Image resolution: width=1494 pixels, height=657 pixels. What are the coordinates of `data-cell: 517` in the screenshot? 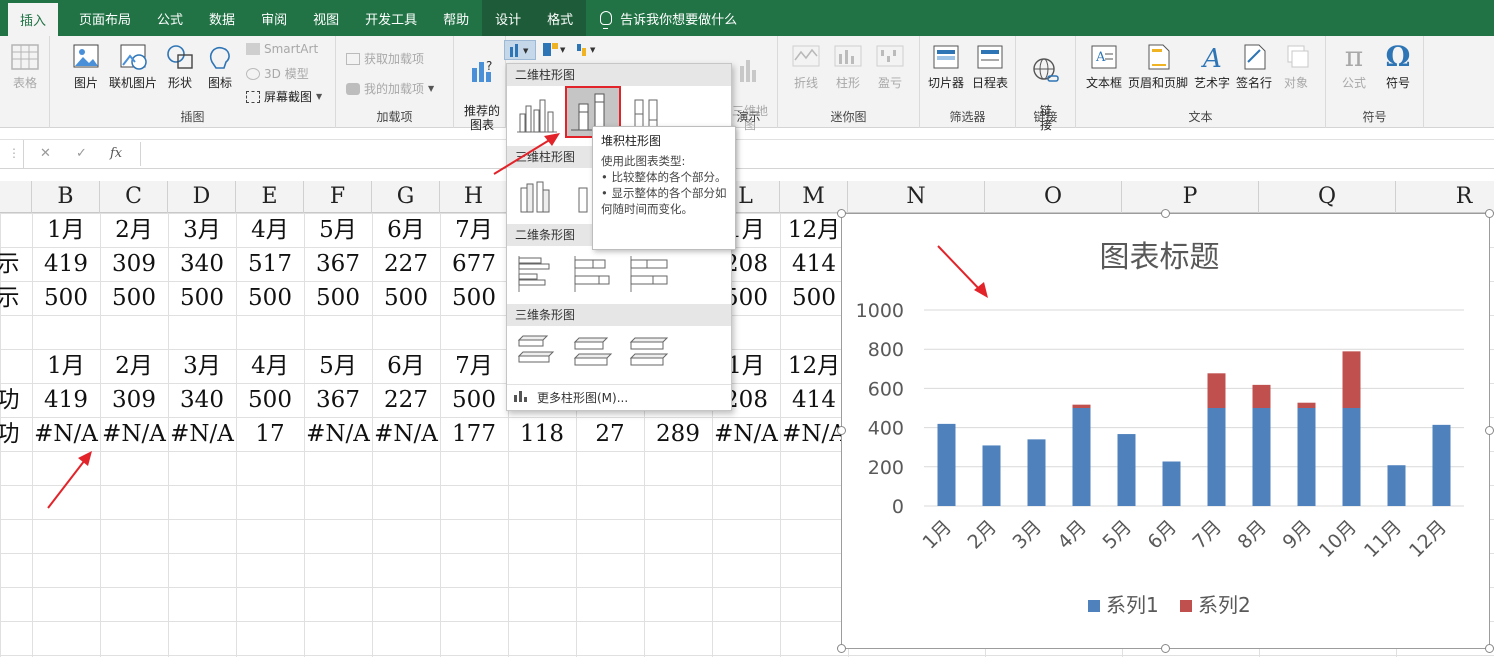 It's located at (270, 264).